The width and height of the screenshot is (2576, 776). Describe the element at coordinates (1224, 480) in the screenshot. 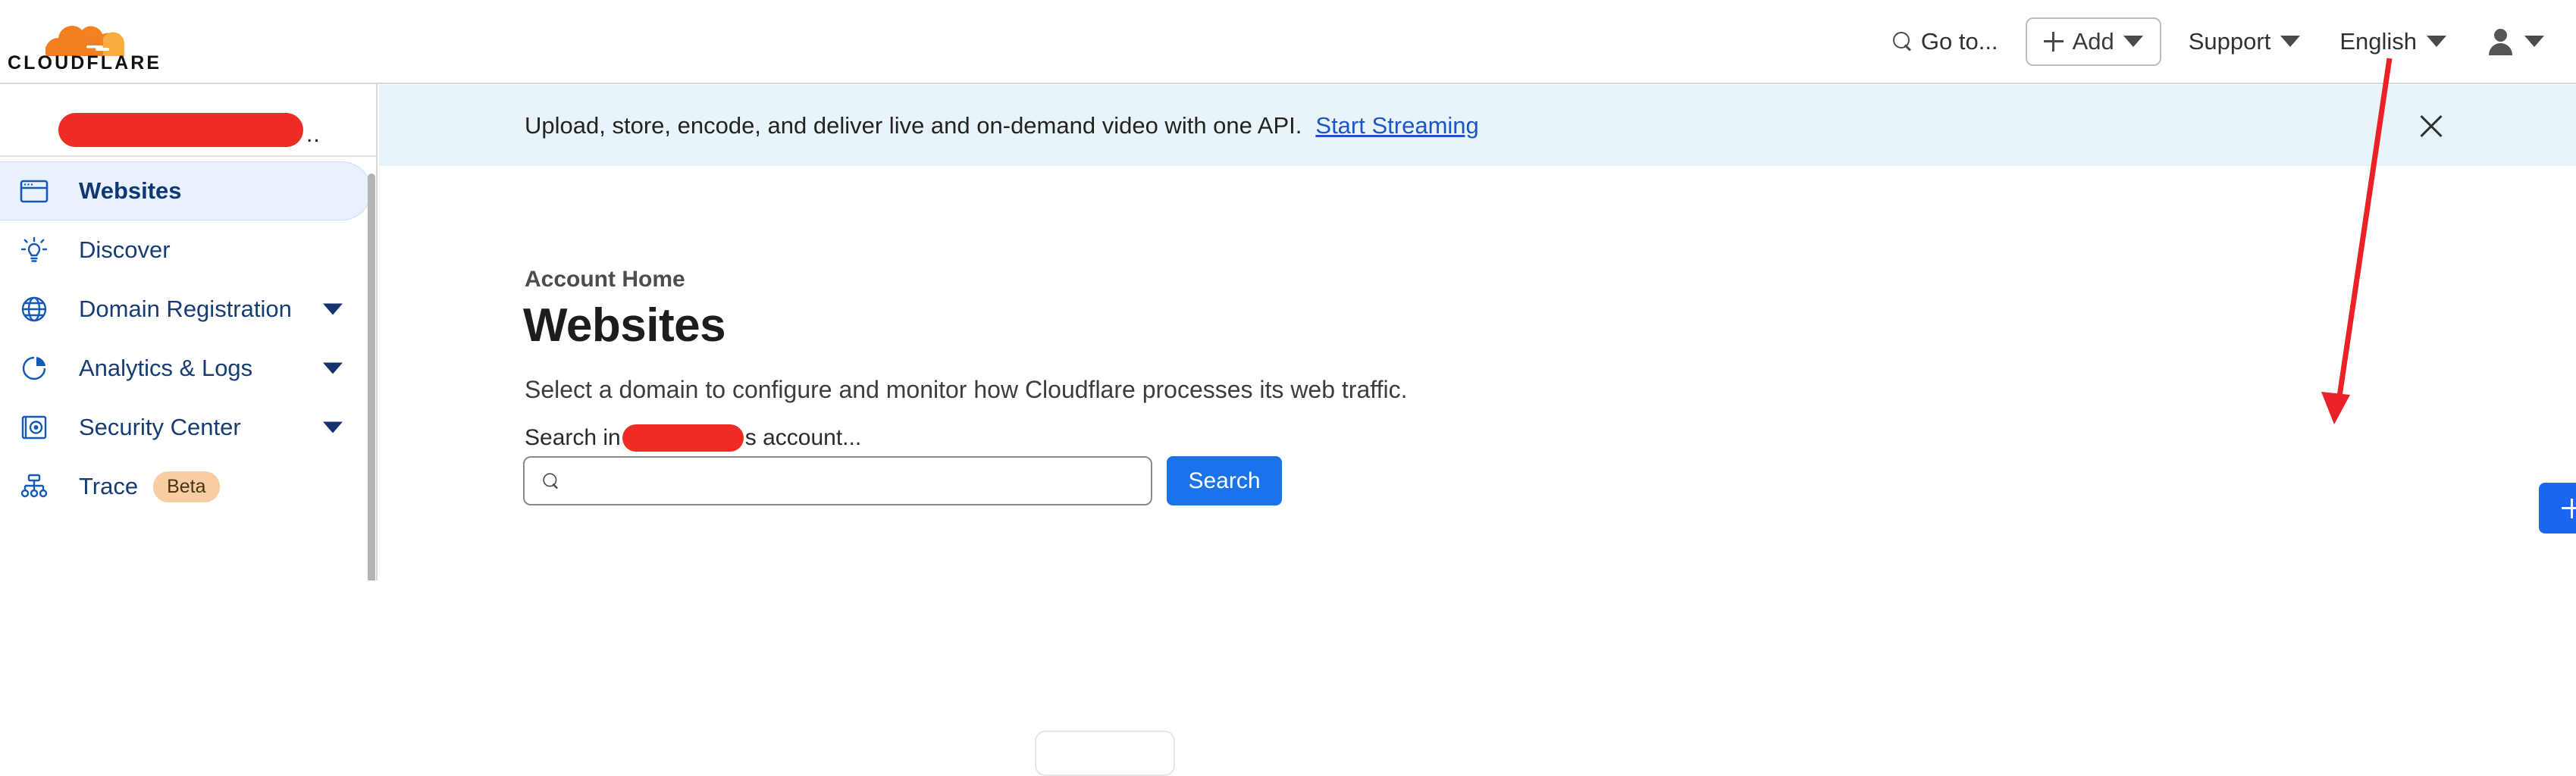

I see `search-button: Search` at that location.